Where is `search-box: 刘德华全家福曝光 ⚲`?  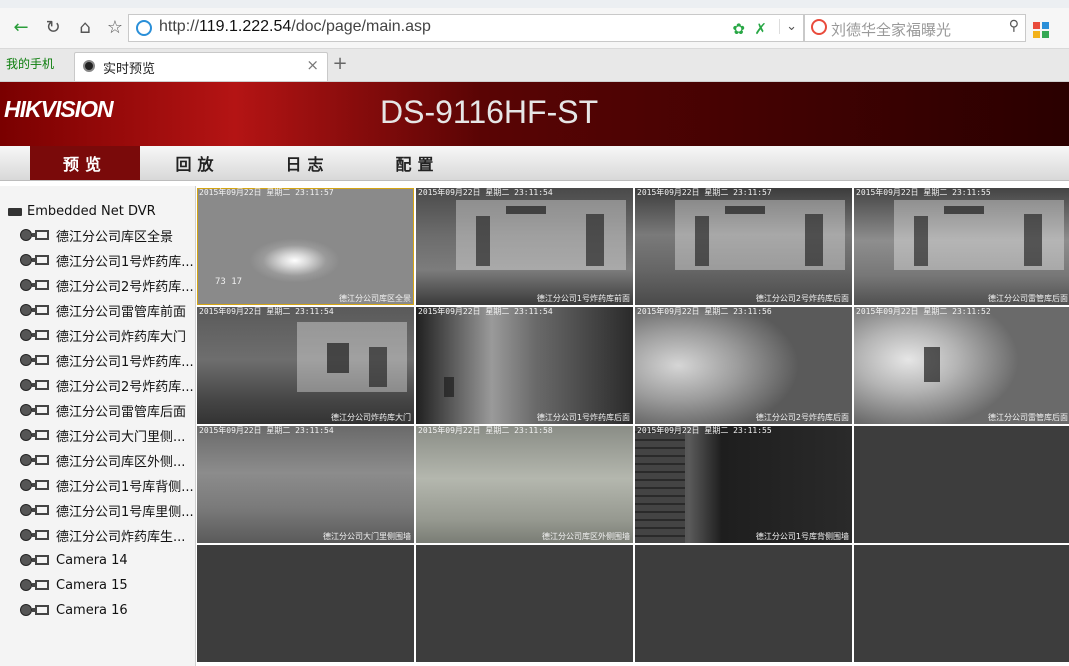
search-box: 刘德华全家福曝光 ⚲ is located at coordinates (915, 28).